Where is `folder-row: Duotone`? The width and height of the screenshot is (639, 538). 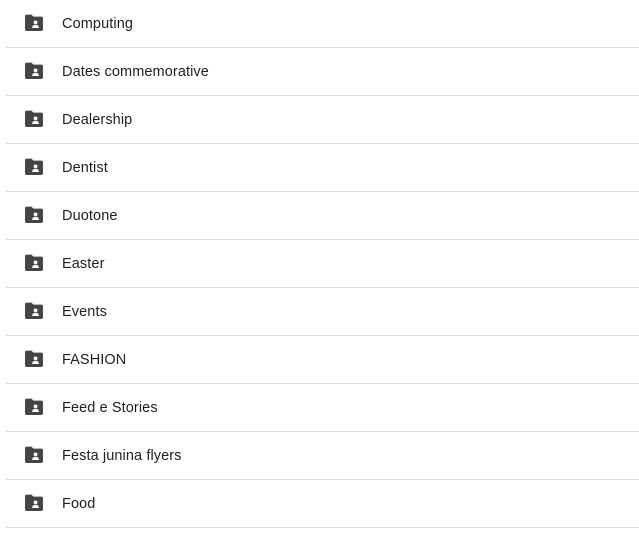
folder-row: Duotone is located at coordinates (322, 216).